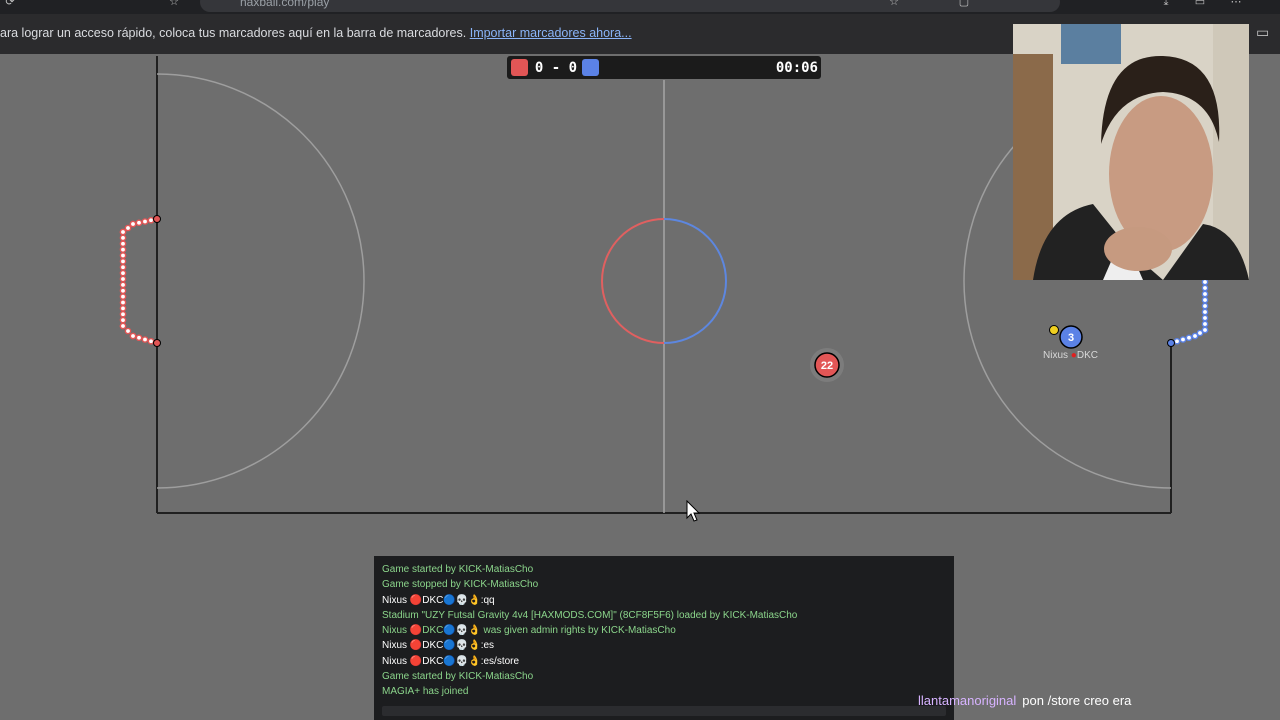 This screenshot has height=720, width=1280. I want to click on star-icon: ☆, so click(894, 4).